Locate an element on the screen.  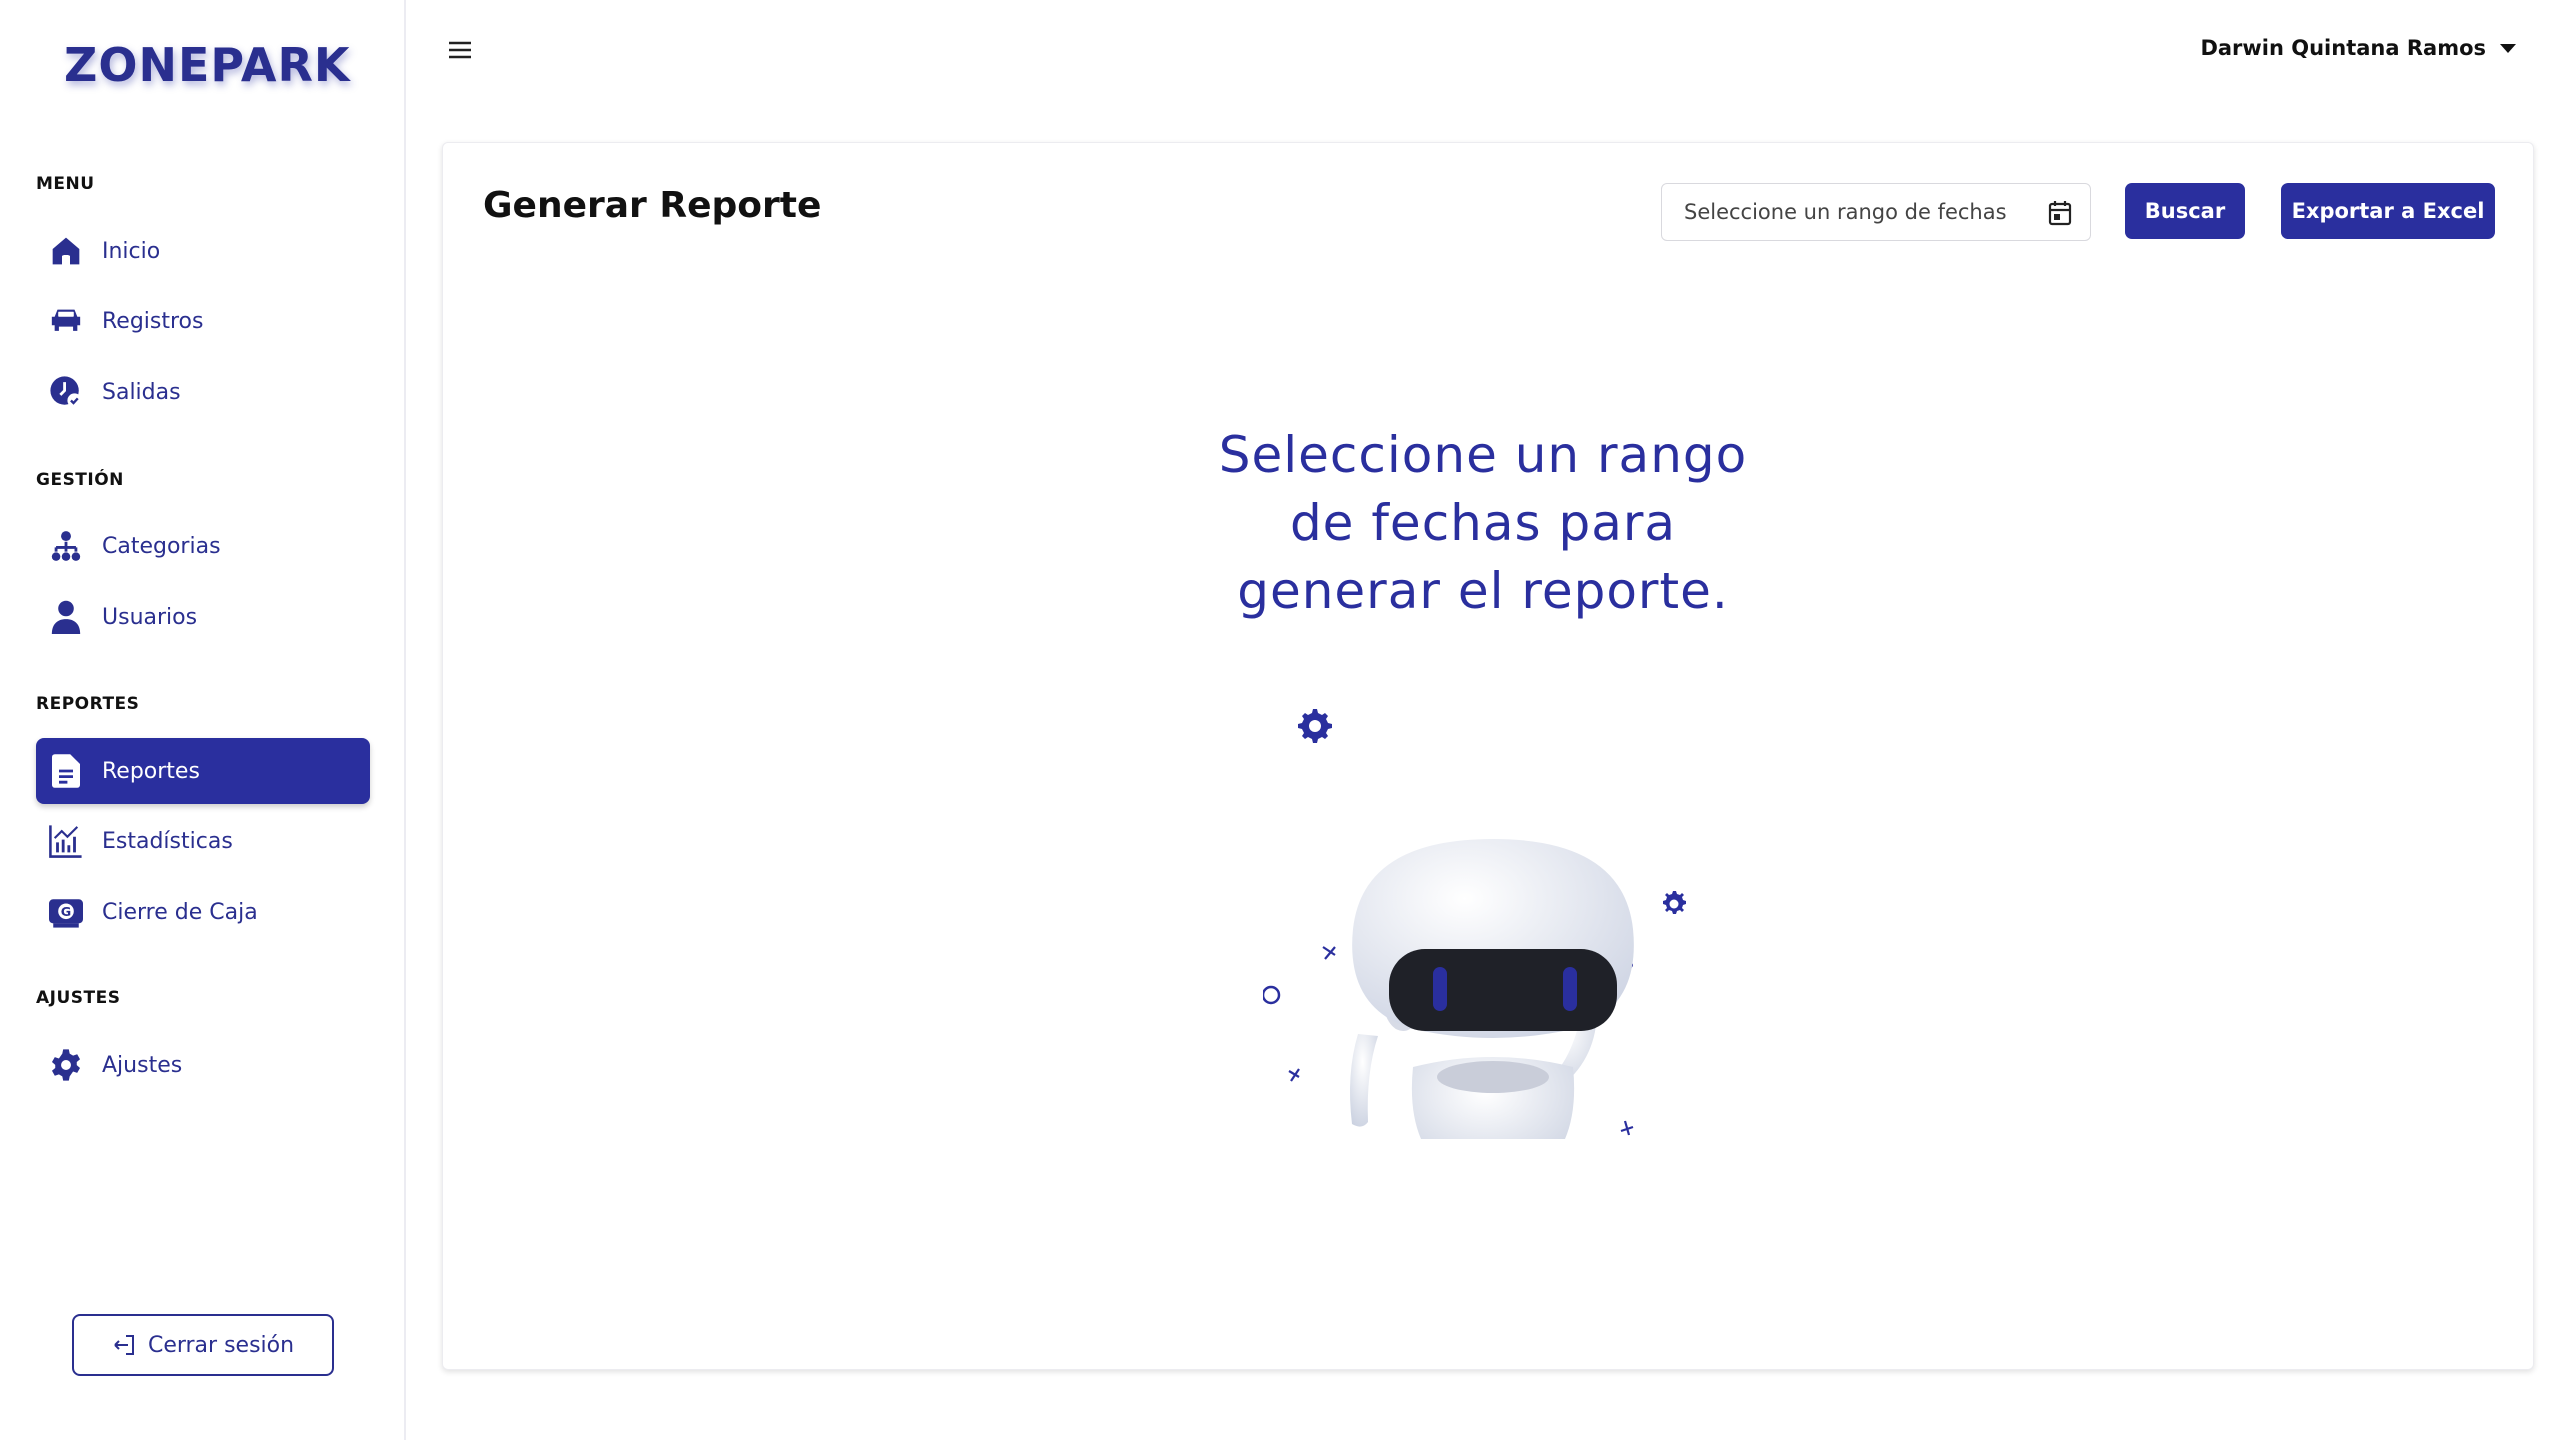
empty-state-line: generar el reporte. is located at coordinates (1483, 591).